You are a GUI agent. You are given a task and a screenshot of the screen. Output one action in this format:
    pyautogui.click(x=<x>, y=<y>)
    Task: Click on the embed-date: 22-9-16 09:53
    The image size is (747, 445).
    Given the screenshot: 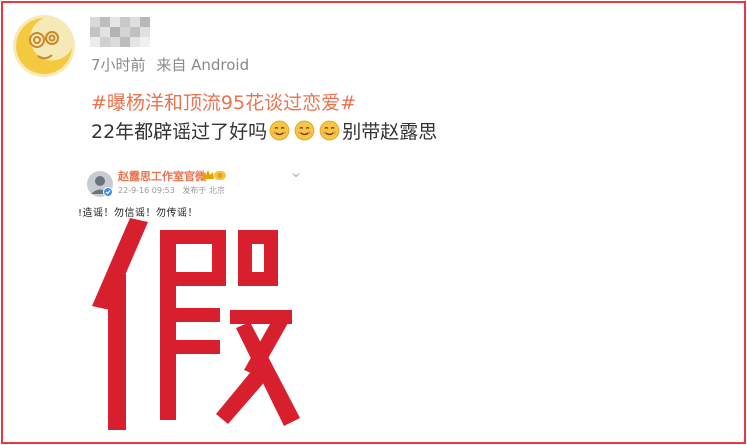 What is the action you would take?
    pyautogui.click(x=146, y=190)
    